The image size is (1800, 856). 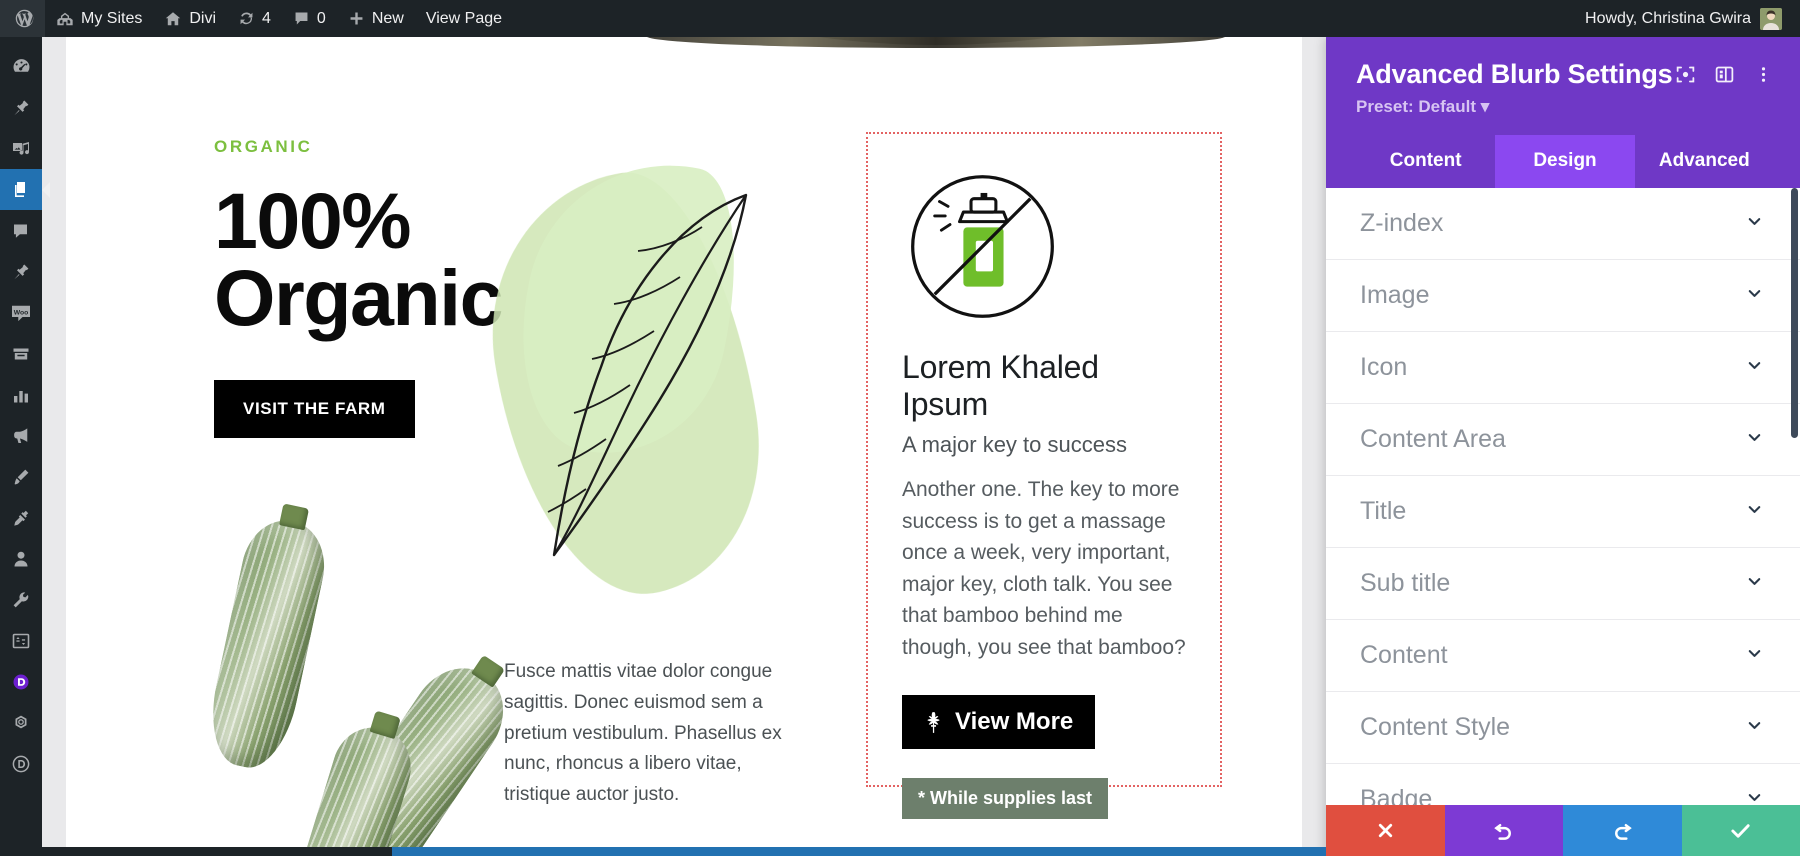 I want to click on adminbar-new-content: New, so click(x=376, y=18).